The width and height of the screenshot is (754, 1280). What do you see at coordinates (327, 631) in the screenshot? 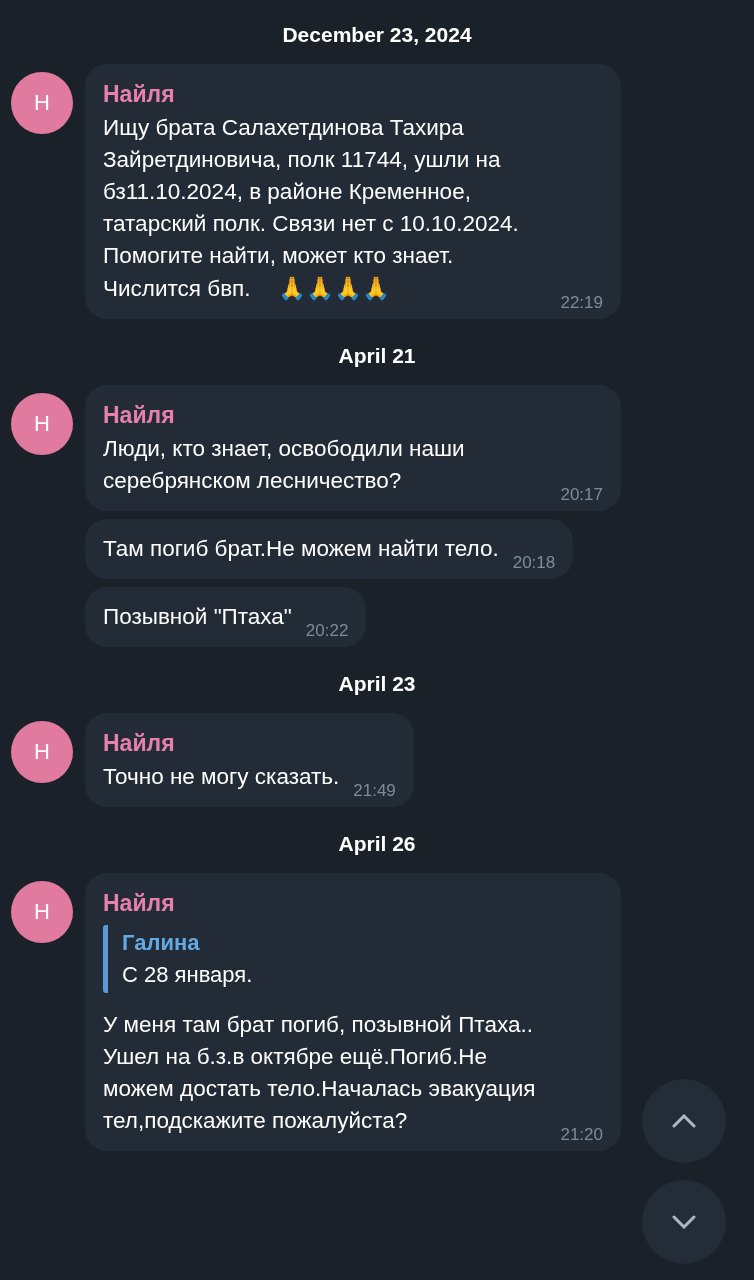
I see `message-time: 20:22` at bounding box center [327, 631].